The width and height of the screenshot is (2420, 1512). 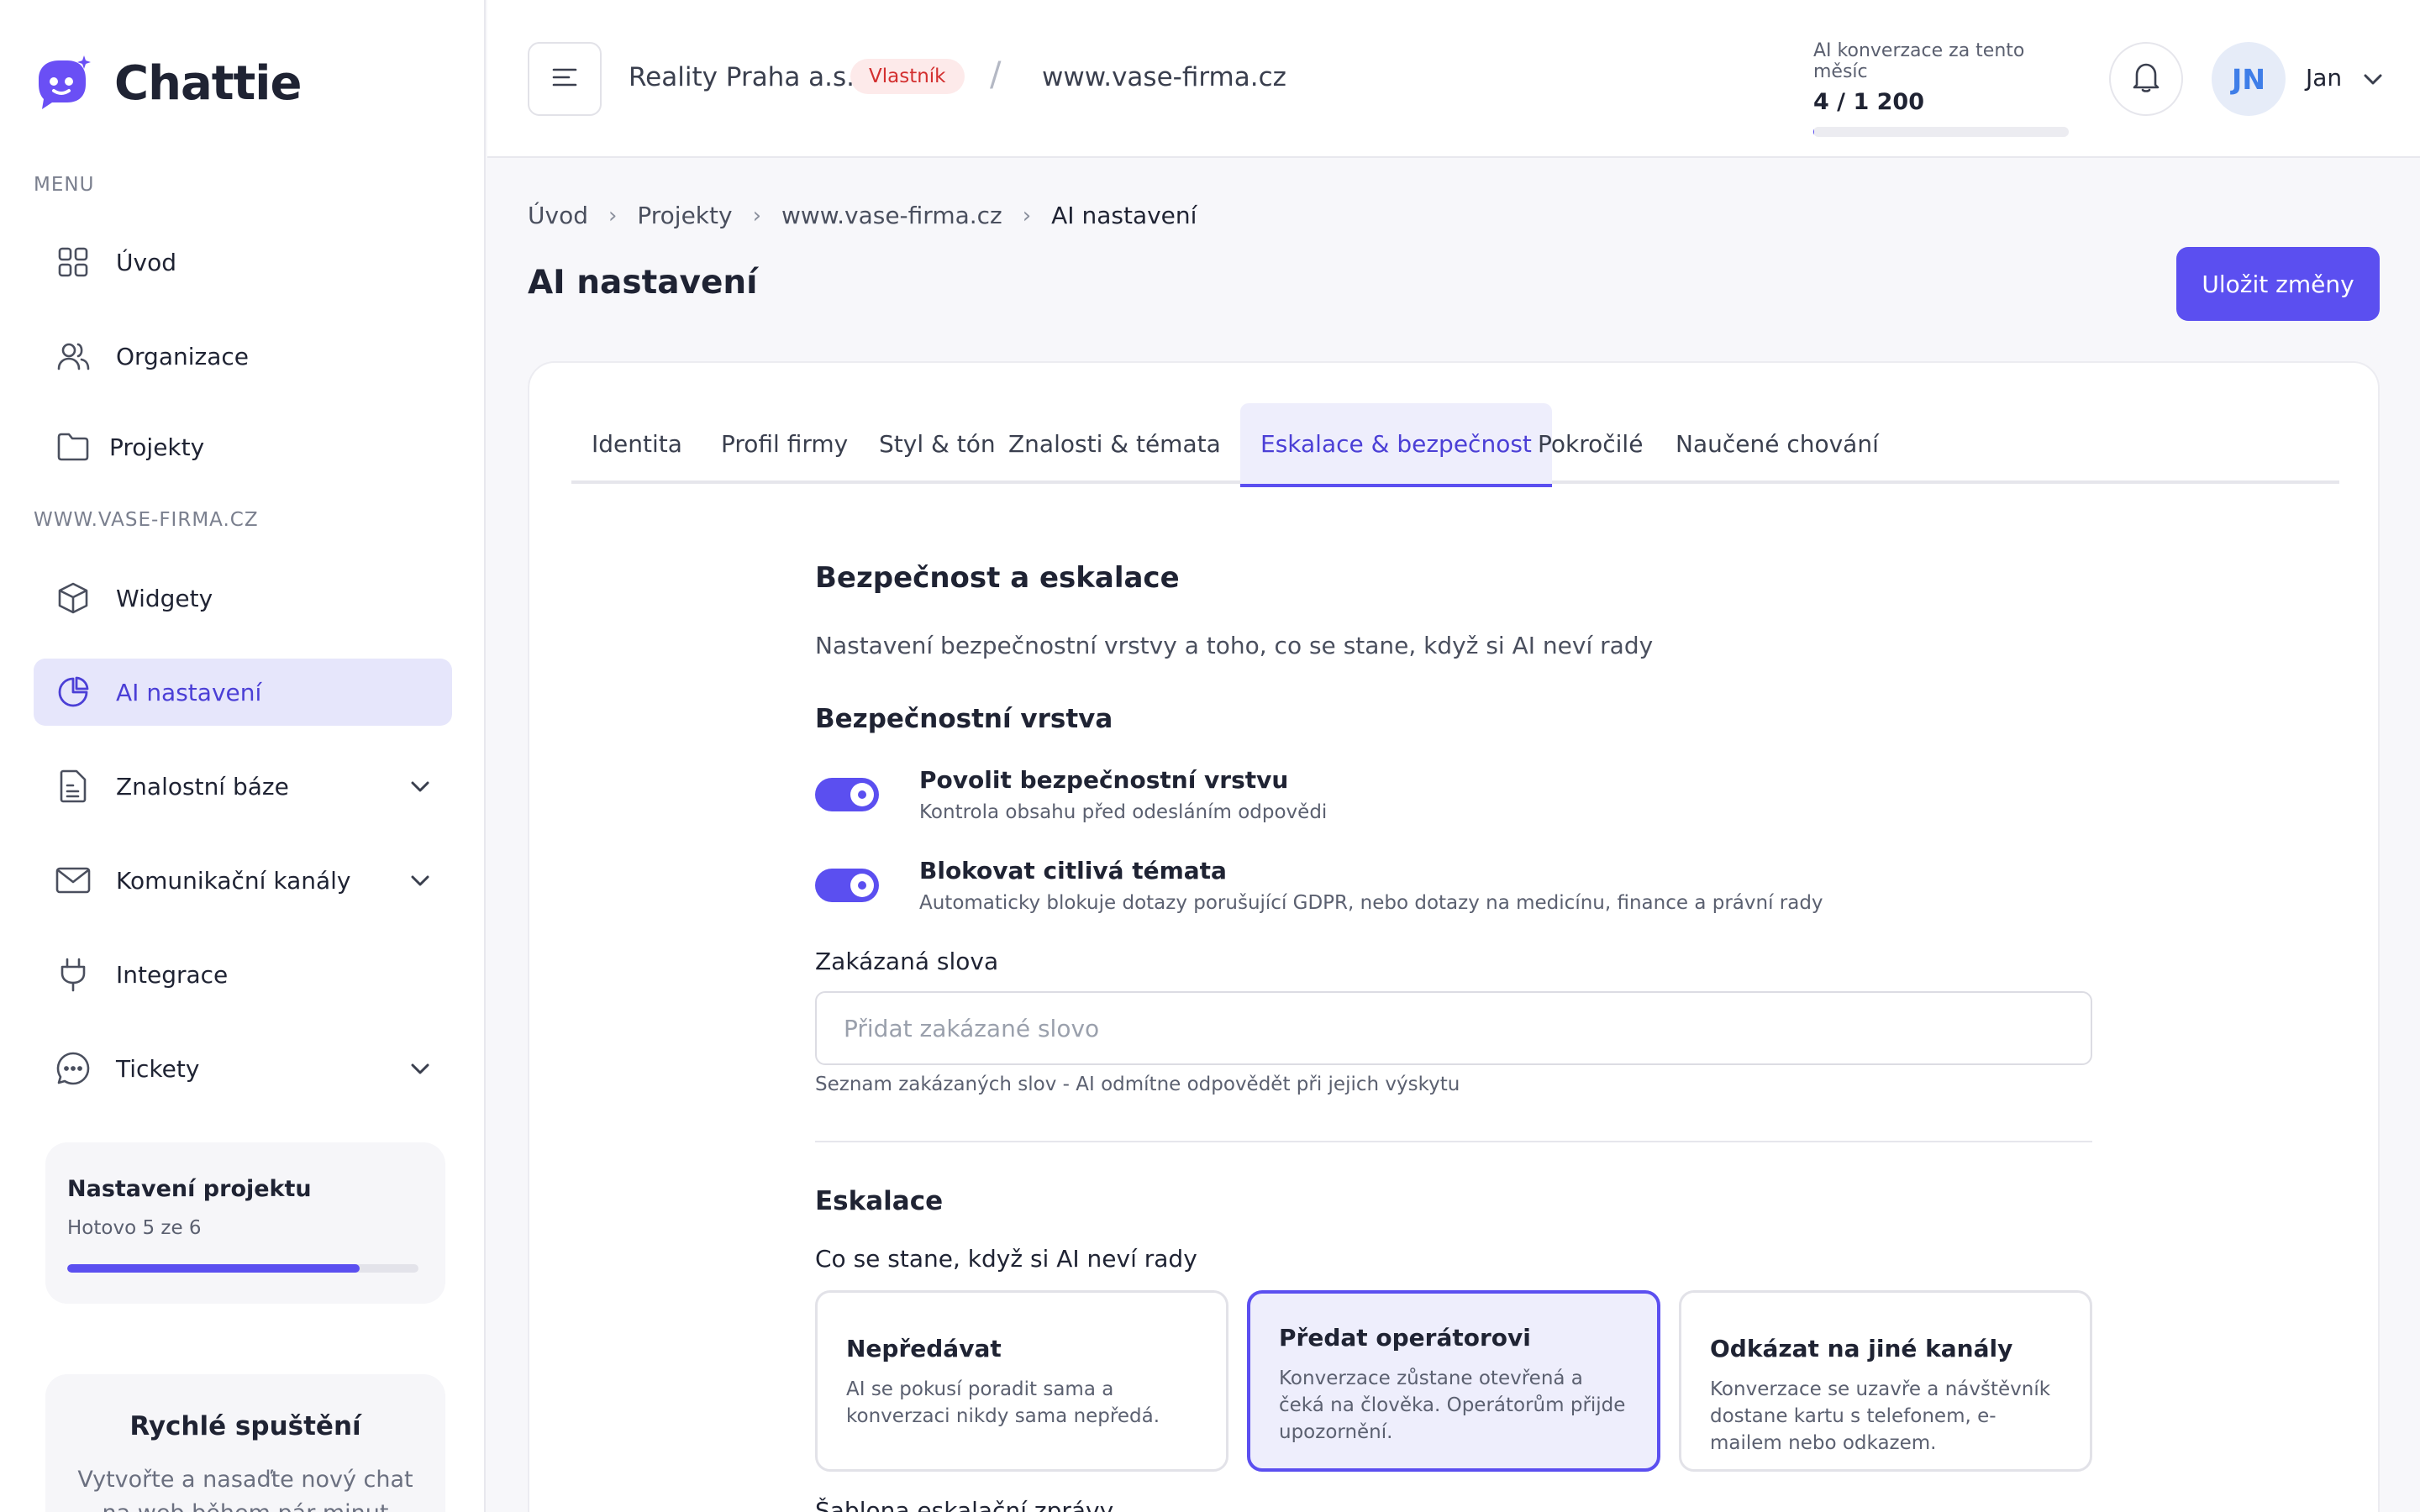 What do you see at coordinates (158, 1068) in the screenshot?
I see `sidebar-item-label: Tickety` at bounding box center [158, 1068].